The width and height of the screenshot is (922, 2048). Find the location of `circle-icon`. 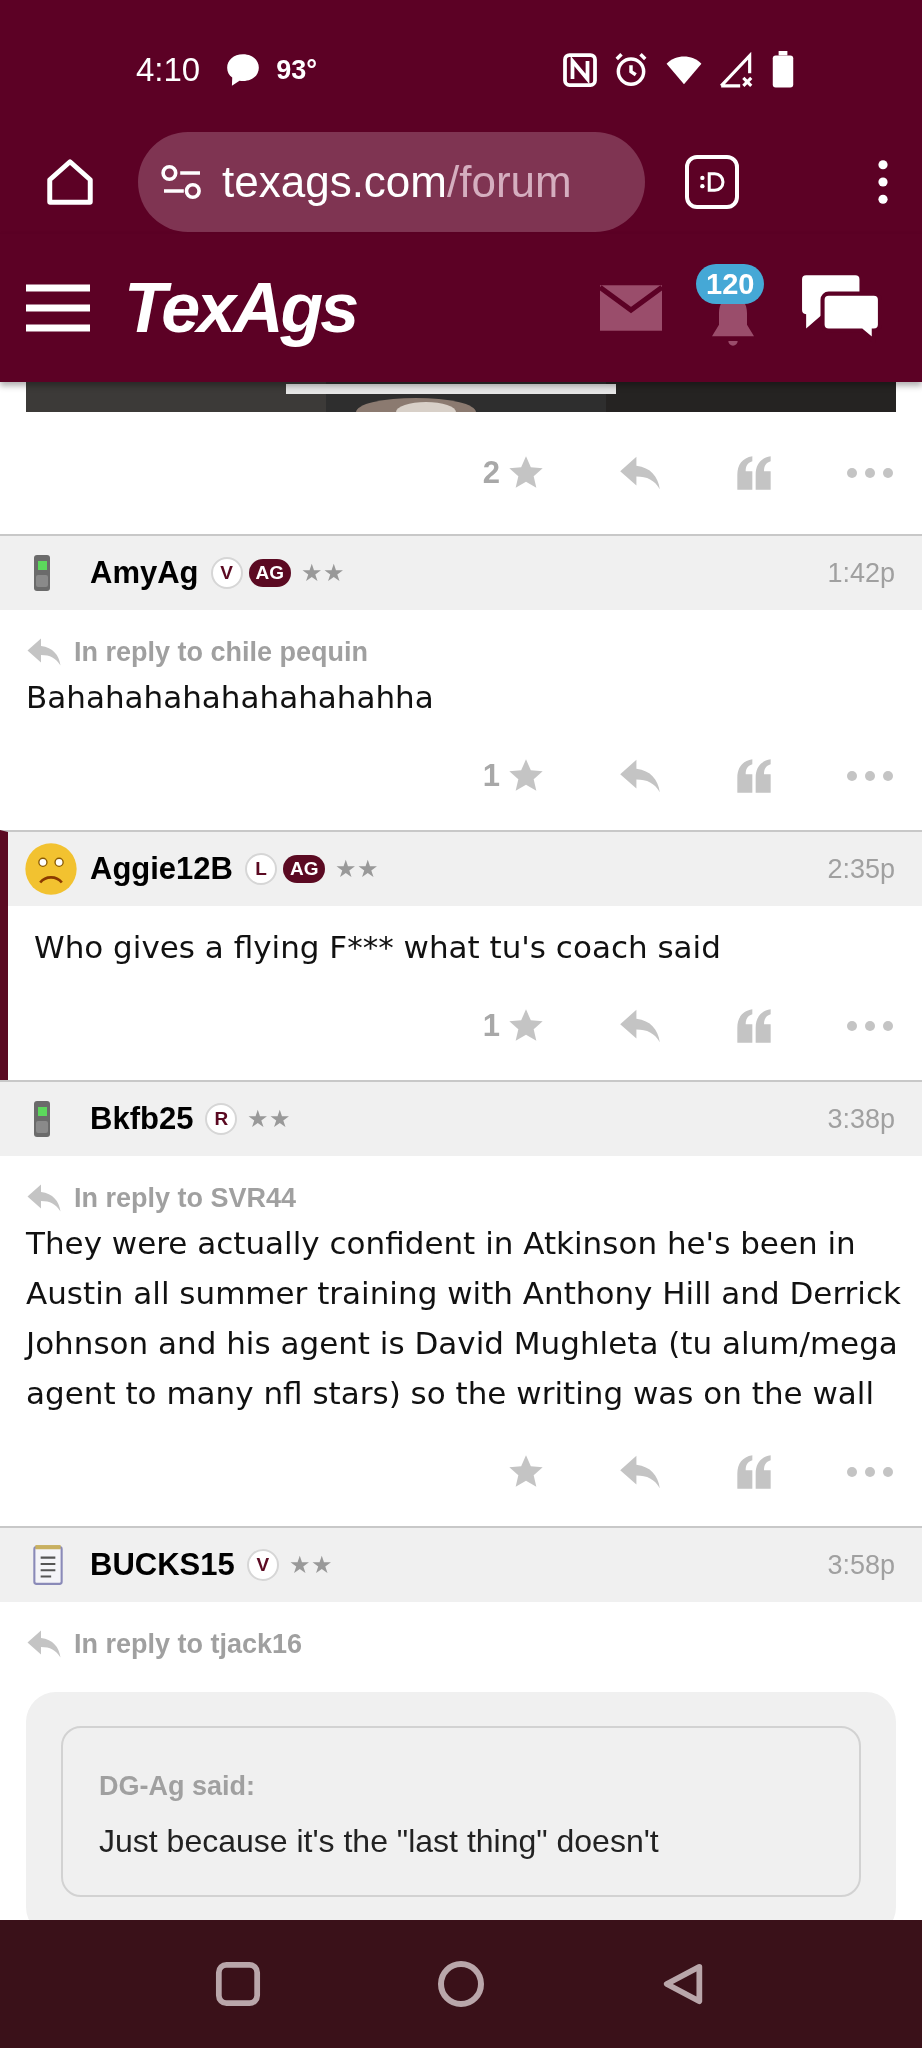

circle-icon is located at coordinates (461, 1984).